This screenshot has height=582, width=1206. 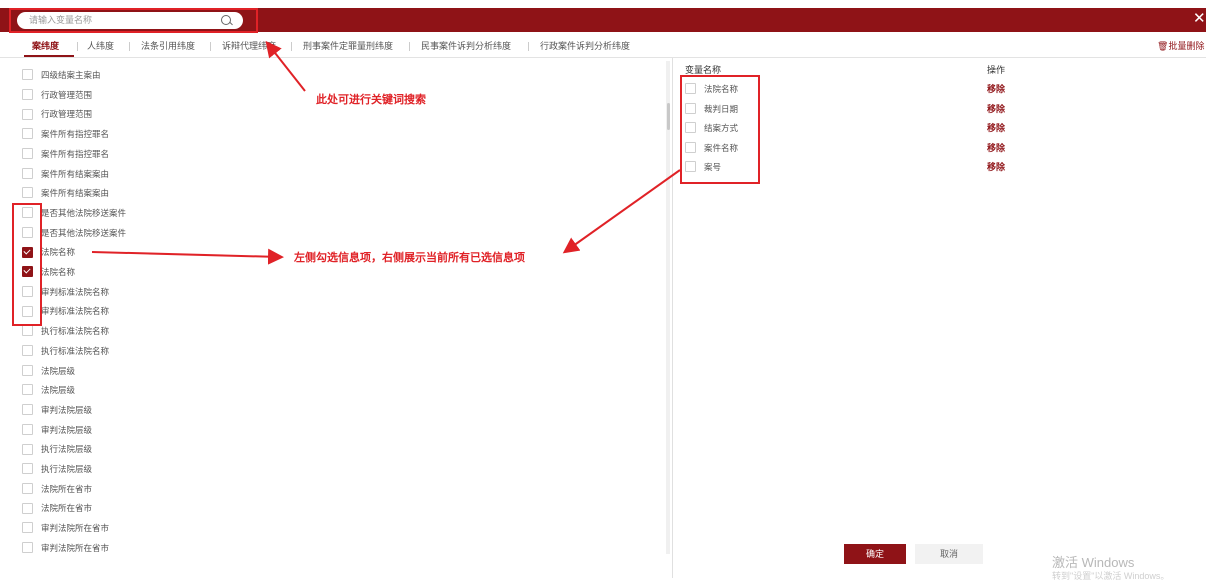 What do you see at coordinates (672, 318) in the screenshot?
I see `panel-divider` at bounding box center [672, 318].